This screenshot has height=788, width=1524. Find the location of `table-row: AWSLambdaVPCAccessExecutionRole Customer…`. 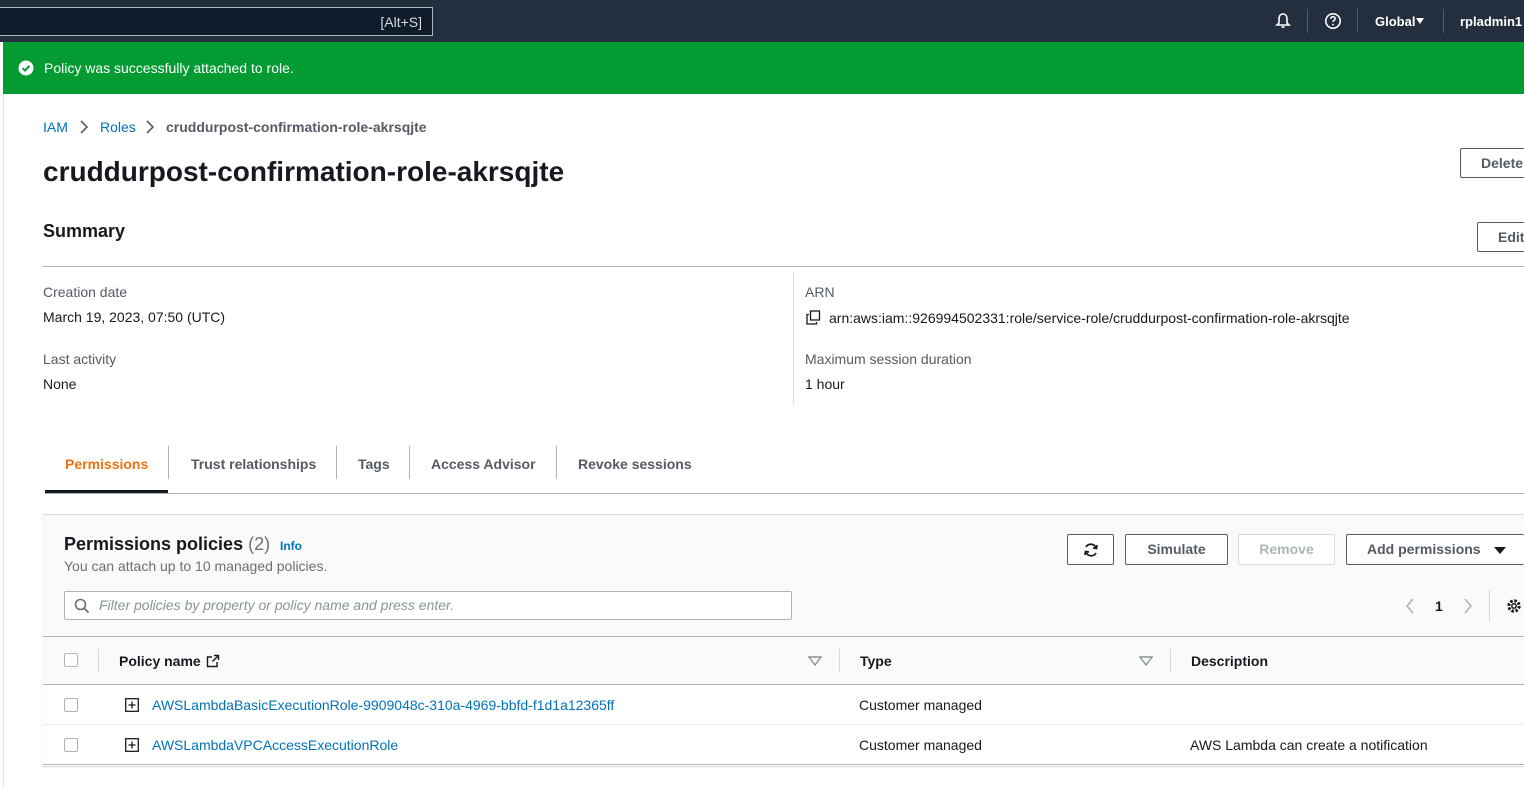

table-row: AWSLambdaVPCAccessExecutionRole Customer… is located at coordinates (783, 745).